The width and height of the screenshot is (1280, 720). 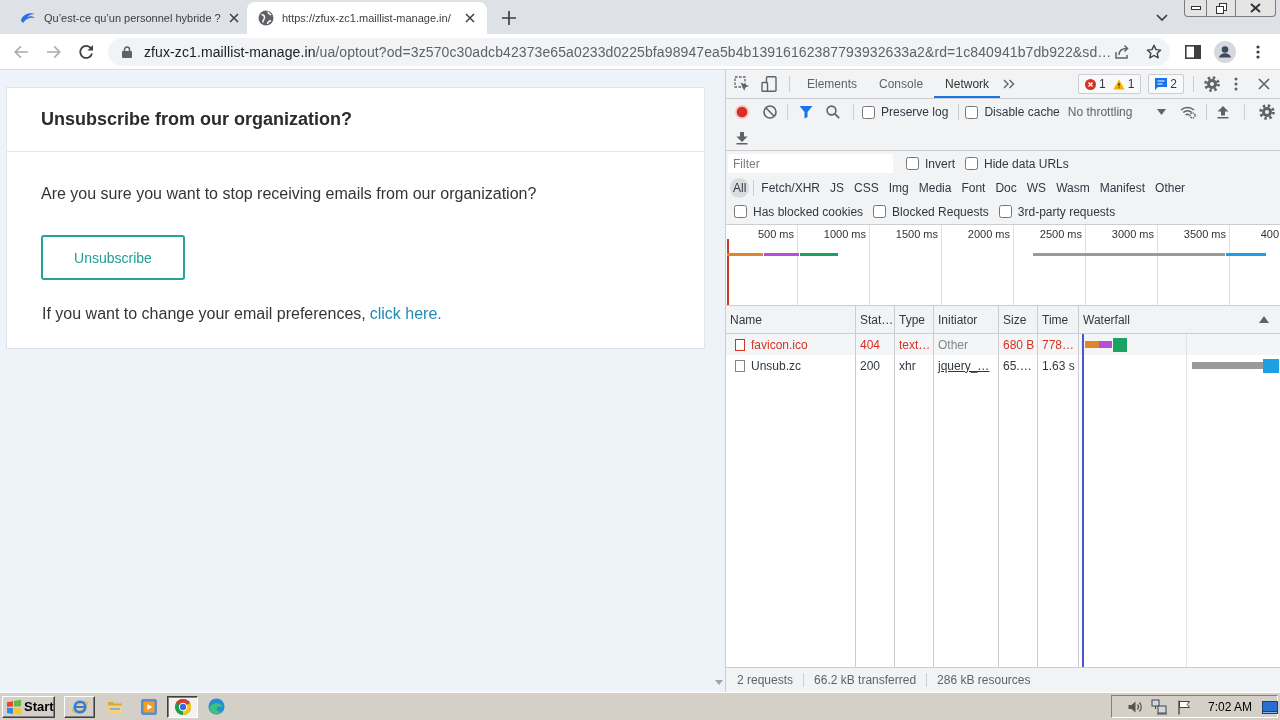 What do you see at coordinates (1187, 112) in the screenshot?
I see `network-conditions-icon` at bounding box center [1187, 112].